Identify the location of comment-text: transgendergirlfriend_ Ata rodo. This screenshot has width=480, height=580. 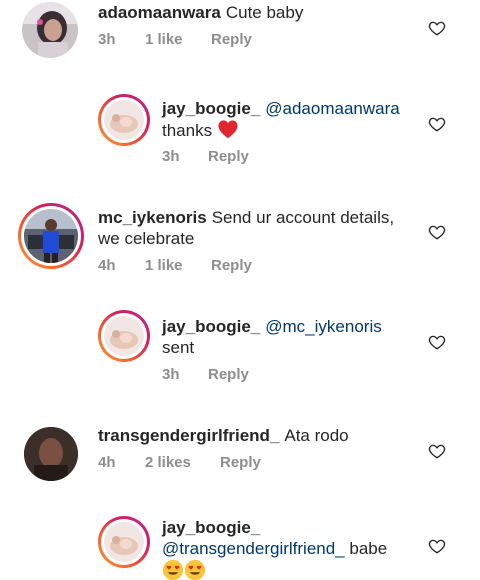
(223, 435).